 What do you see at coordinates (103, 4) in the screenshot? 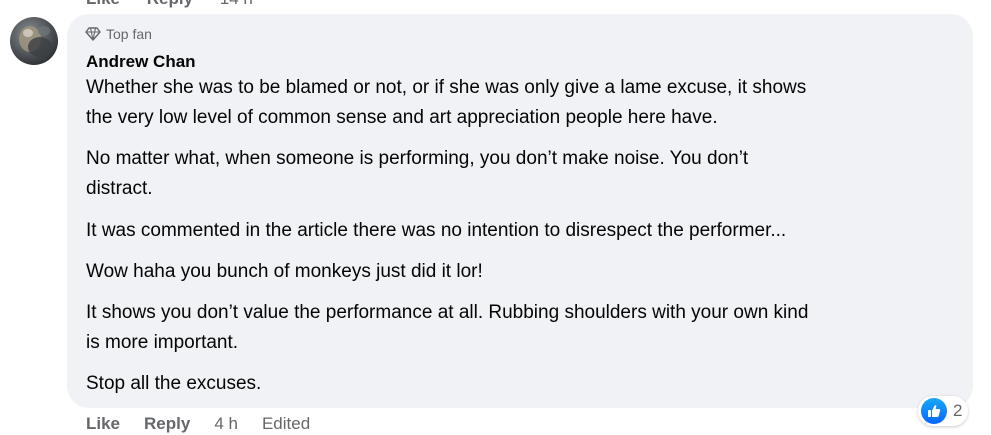
I see `prev-like-link: Like` at bounding box center [103, 4].